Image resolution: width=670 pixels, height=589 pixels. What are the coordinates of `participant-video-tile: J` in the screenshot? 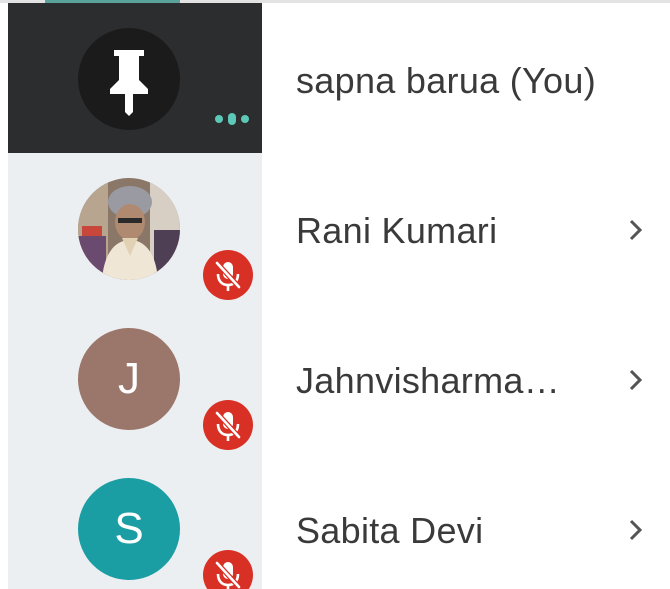 It's located at (135, 378).